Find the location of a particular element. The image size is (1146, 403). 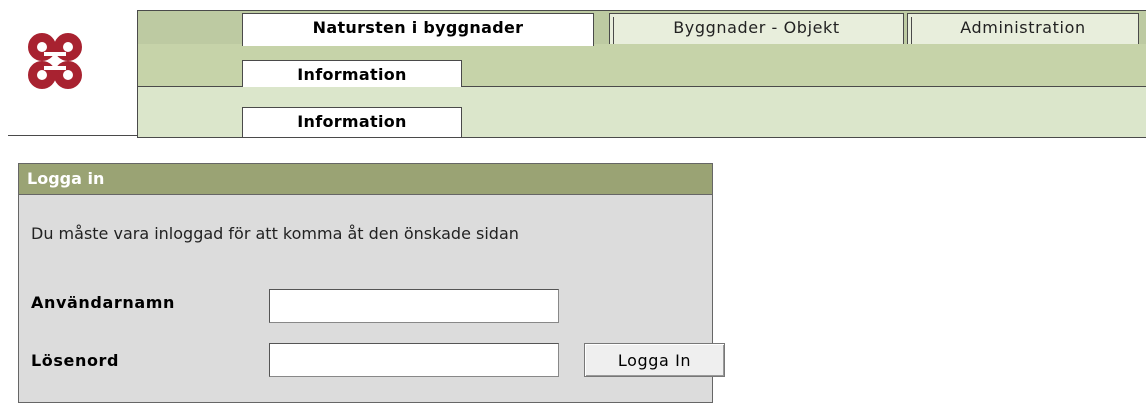

password-input is located at coordinates (414, 360).